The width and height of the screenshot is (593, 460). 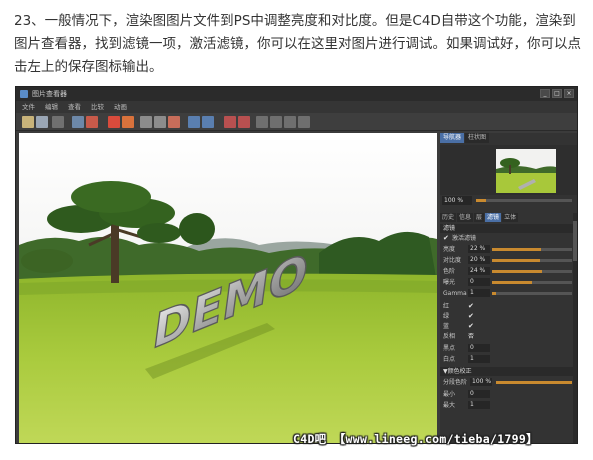 I want to click on zoom-icon, so click(x=174, y=122).